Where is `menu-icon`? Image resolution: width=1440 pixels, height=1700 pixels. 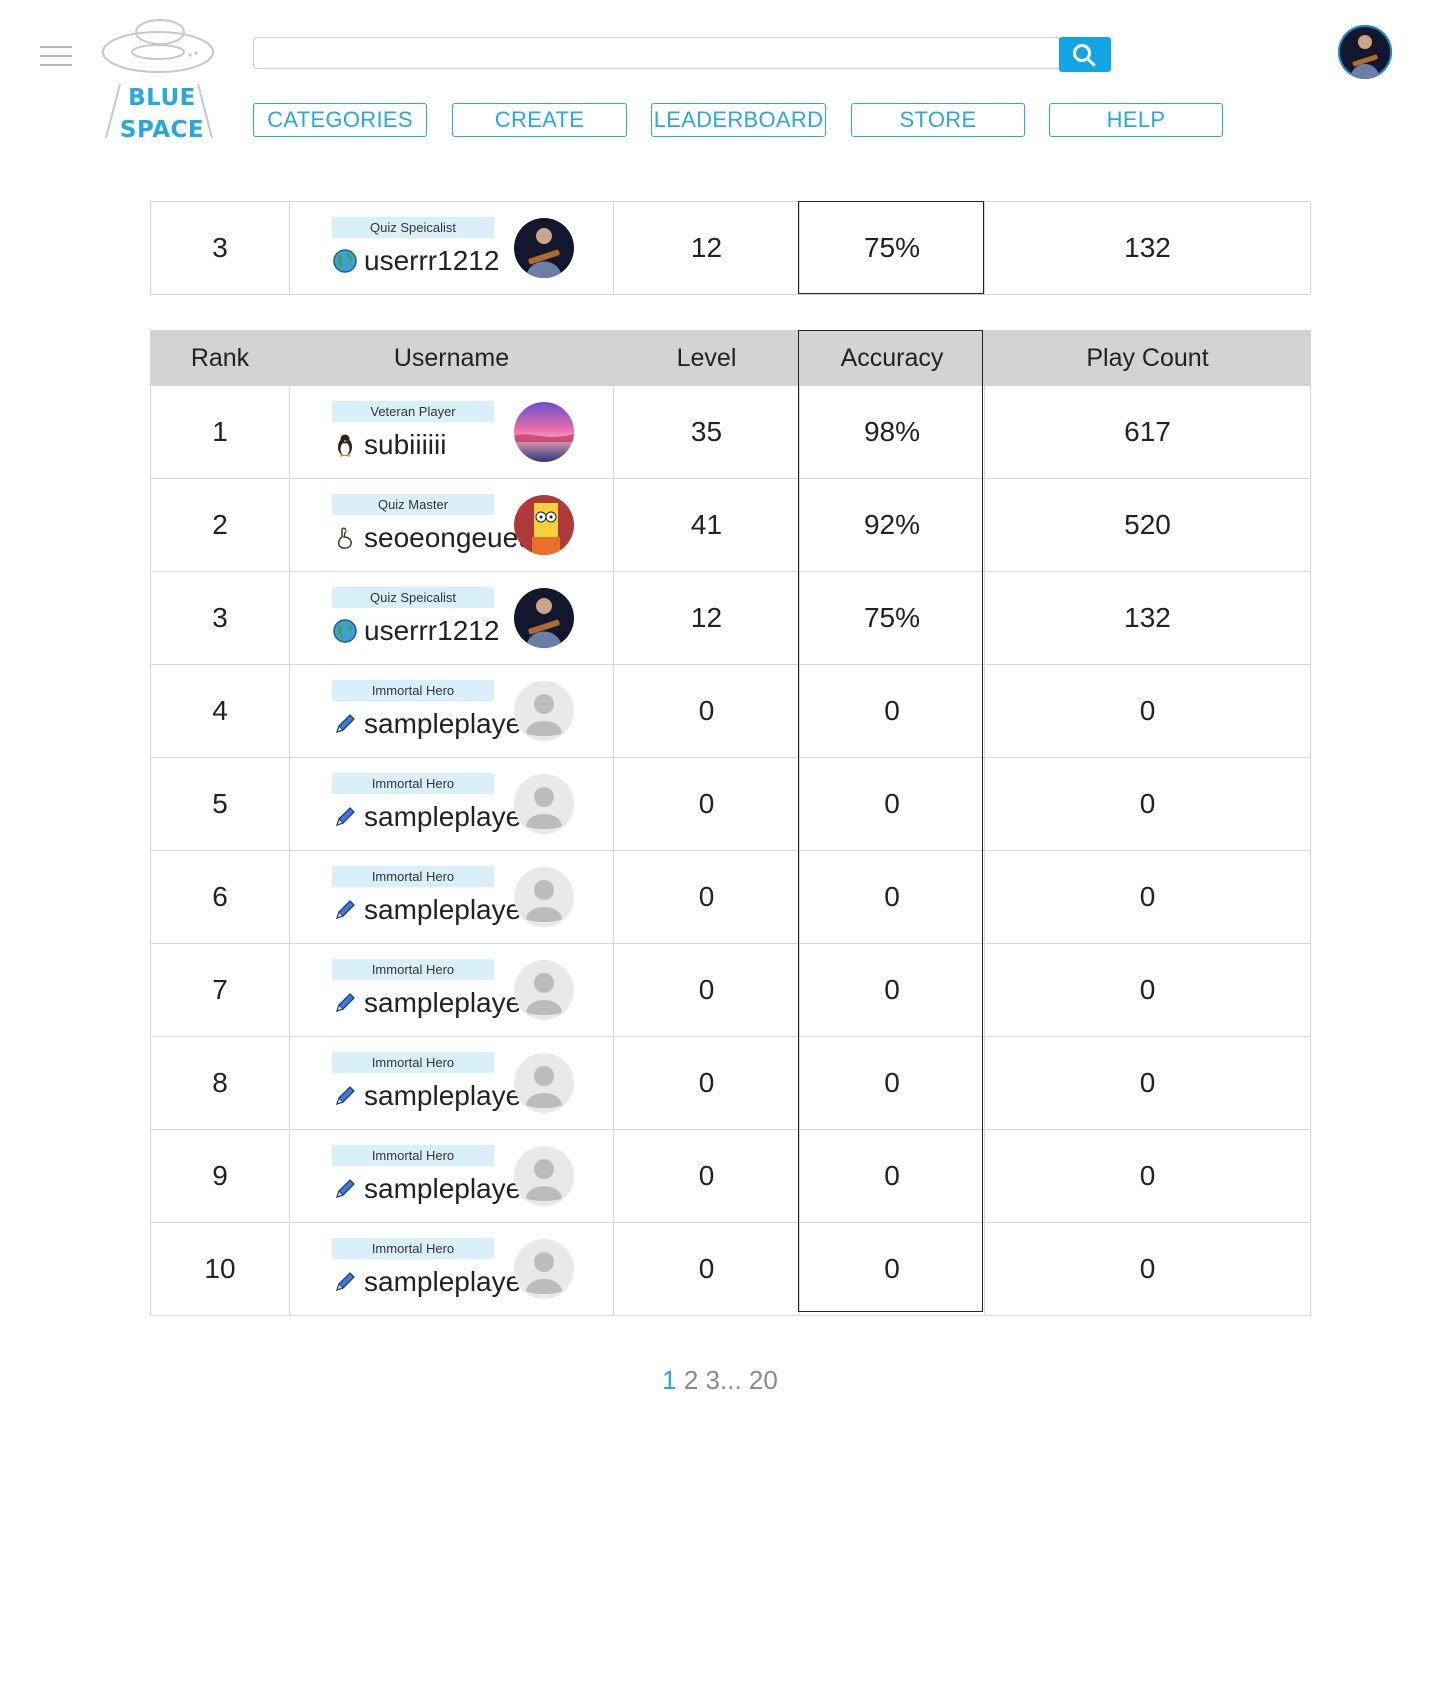
menu-icon is located at coordinates (56, 56).